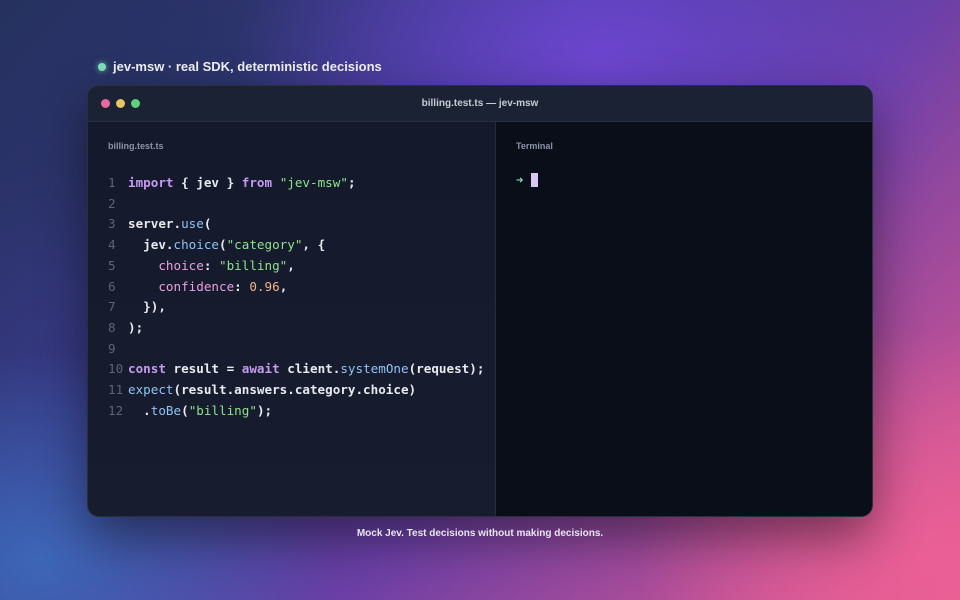  I want to click on line-number: 4, so click(112, 245).